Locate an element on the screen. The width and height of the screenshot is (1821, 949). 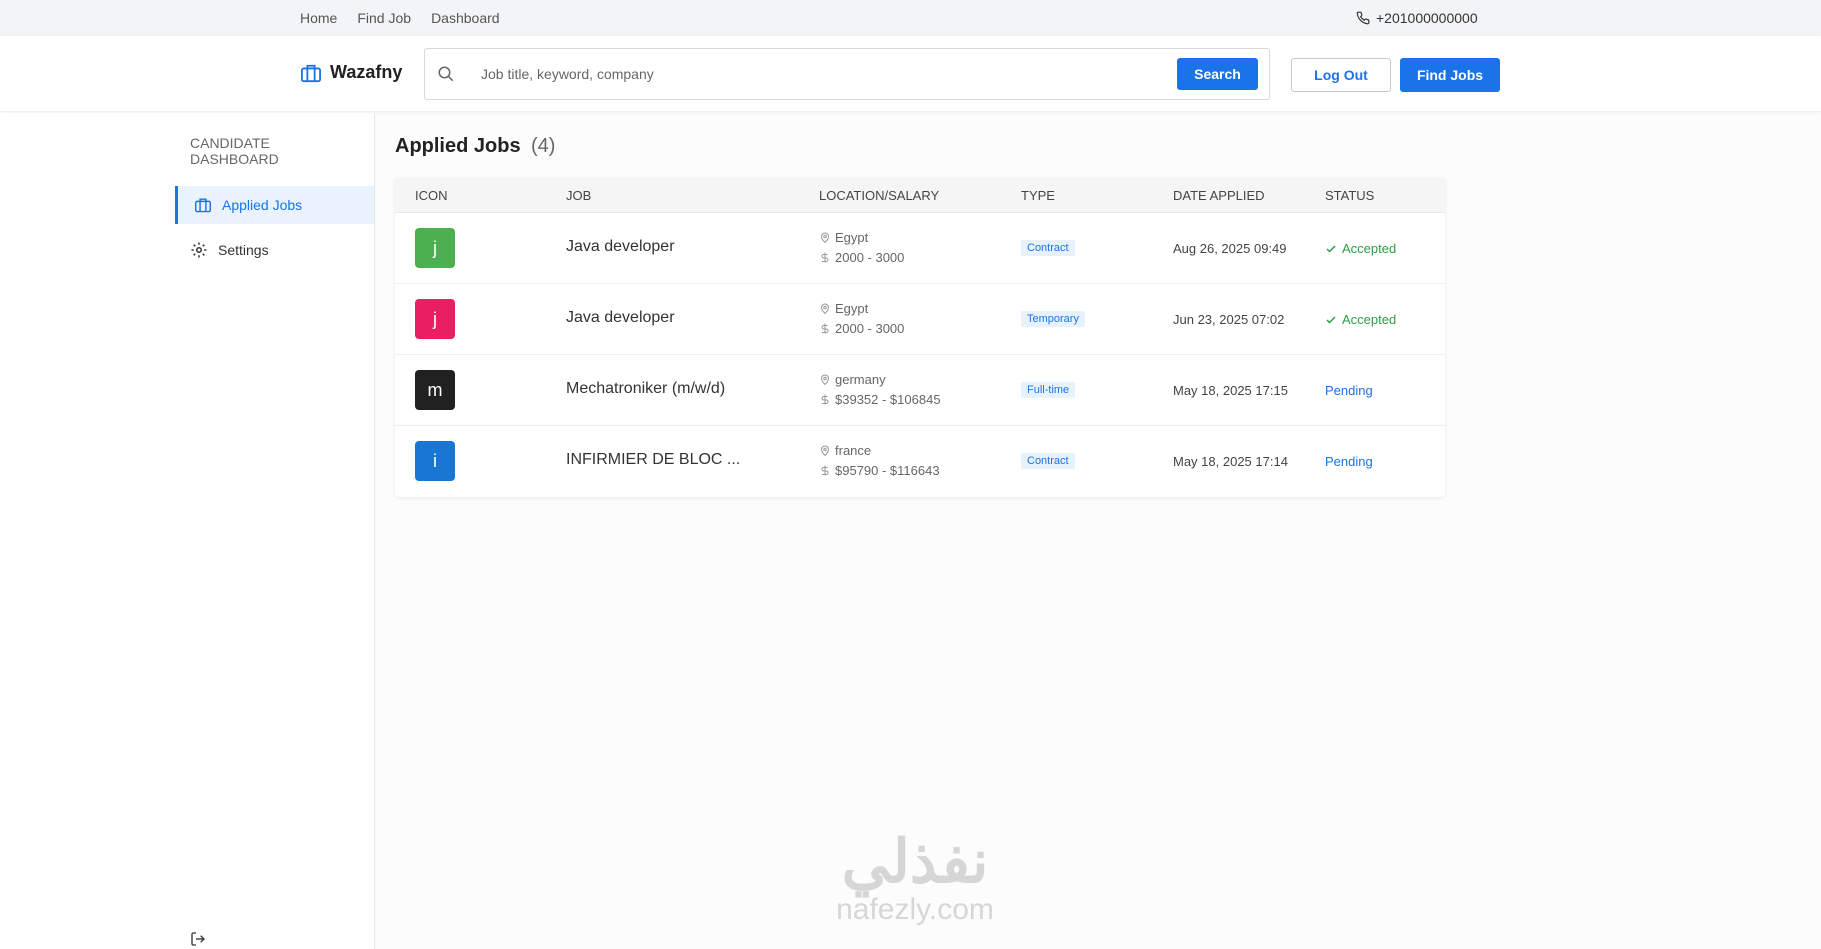
top-bar: Home Find Job Dashboard +201000000000 is located at coordinates (910, 18).